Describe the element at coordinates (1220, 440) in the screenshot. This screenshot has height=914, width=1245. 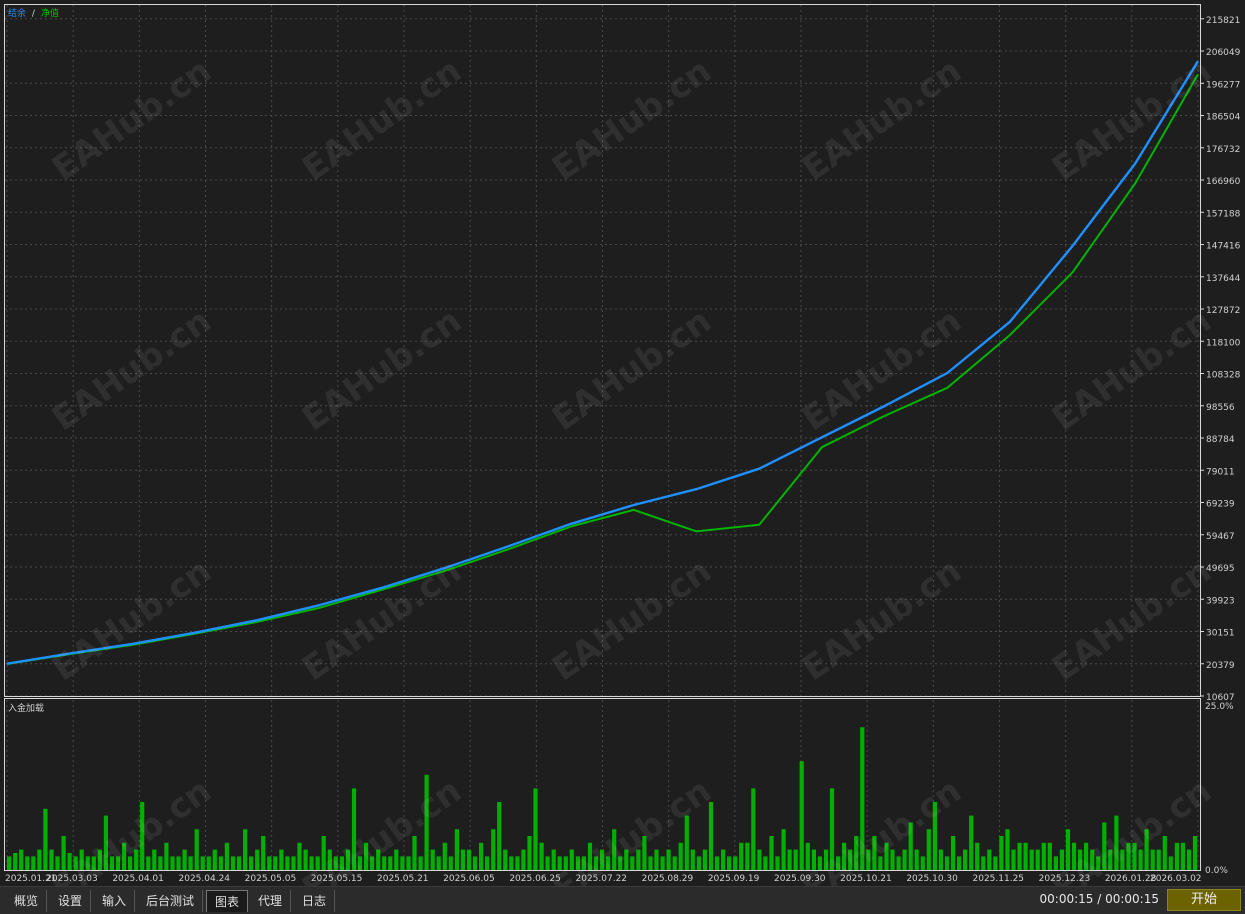
I see `y-tick-label: 88784` at that location.